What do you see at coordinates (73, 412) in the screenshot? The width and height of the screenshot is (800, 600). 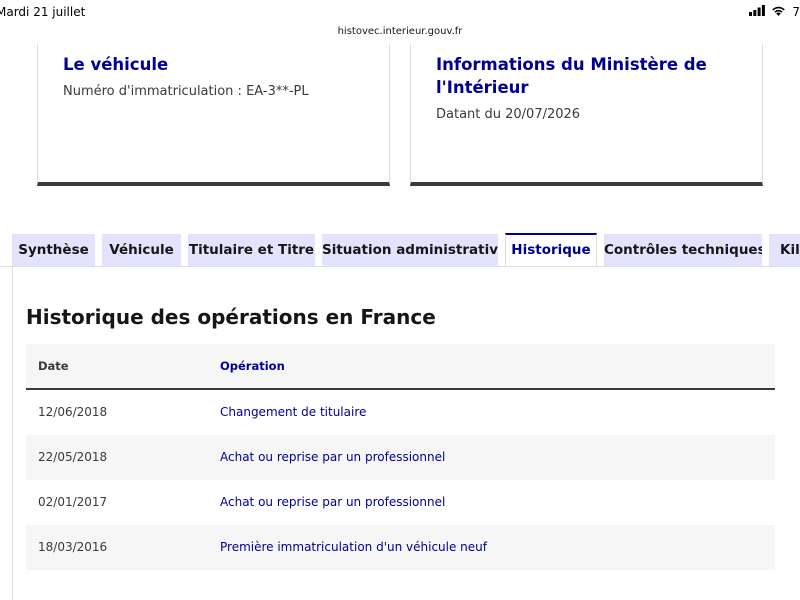 I see `row-date: 12/06/2018` at bounding box center [73, 412].